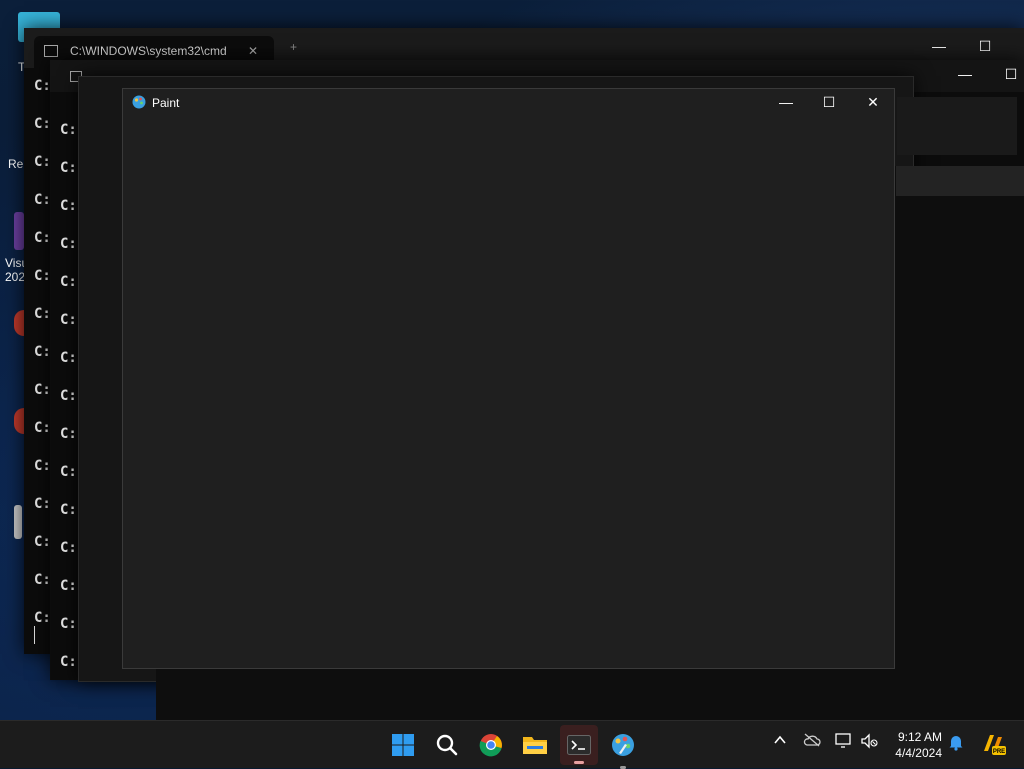  I want to click on paint-button, so click(623, 749).